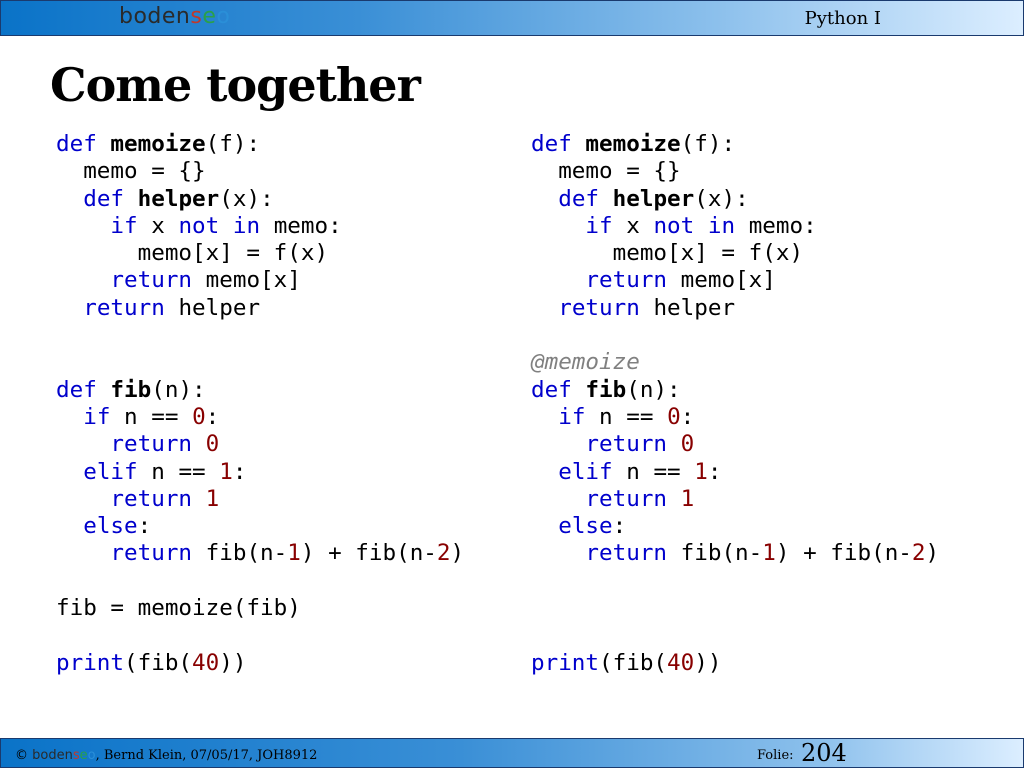  Describe the element at coordinates (842, 18) in the screenshot. I see `course-title: Python I` at that location.